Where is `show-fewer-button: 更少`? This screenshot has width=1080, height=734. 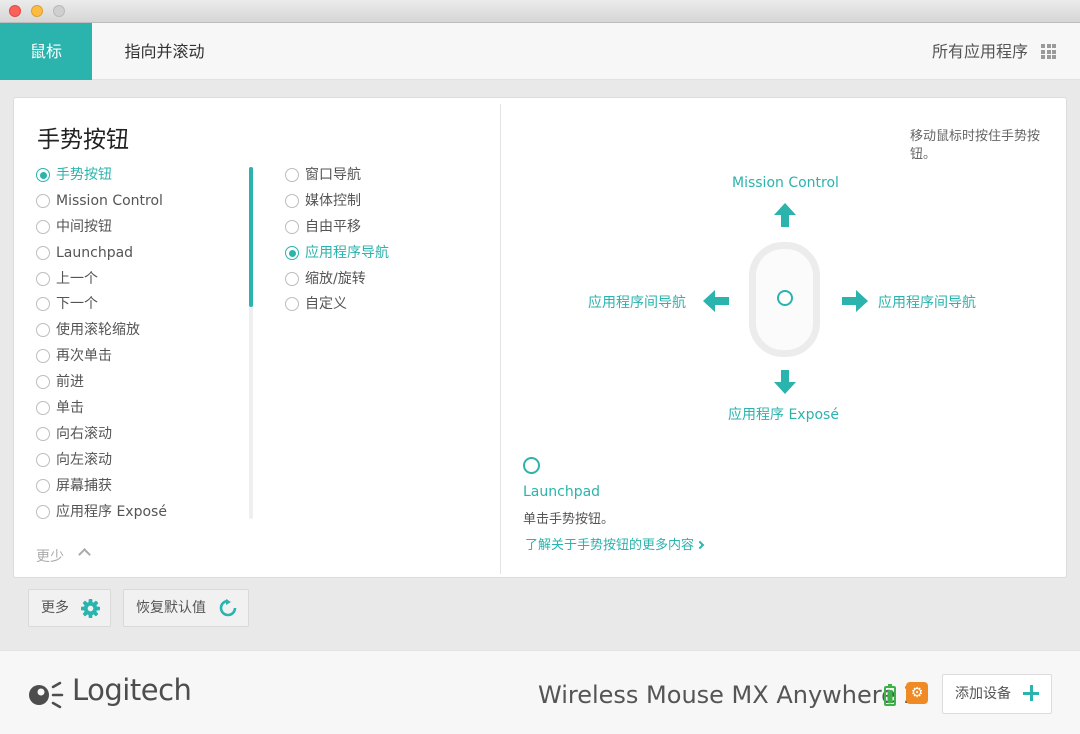
show-fewer-button: 更少 is located at coordinates (50, 556).